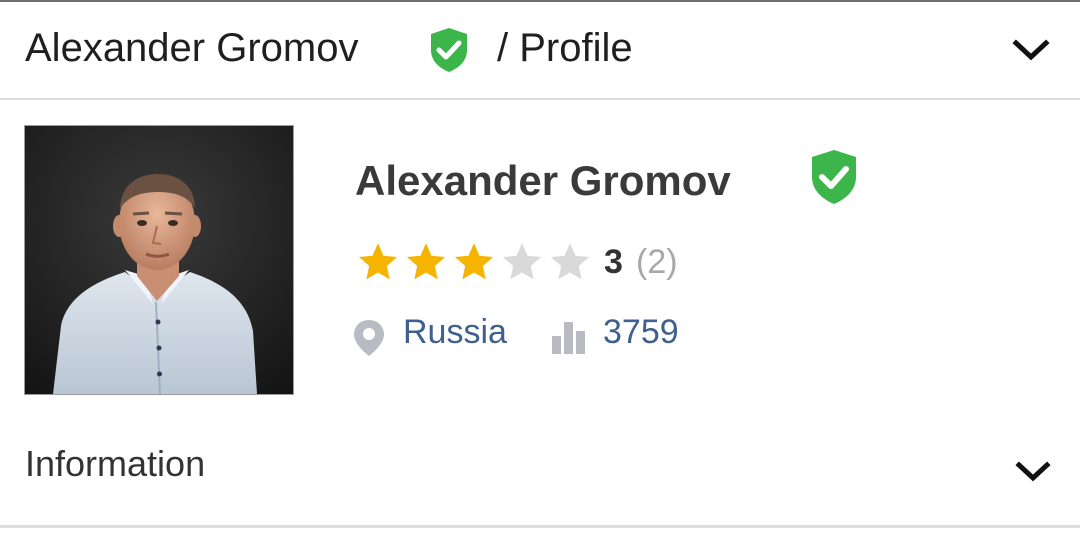  What do you see at coordinates (657, 262) in the screenshot?
I see `rating-count: (2)` at bounding box center [657, 262].